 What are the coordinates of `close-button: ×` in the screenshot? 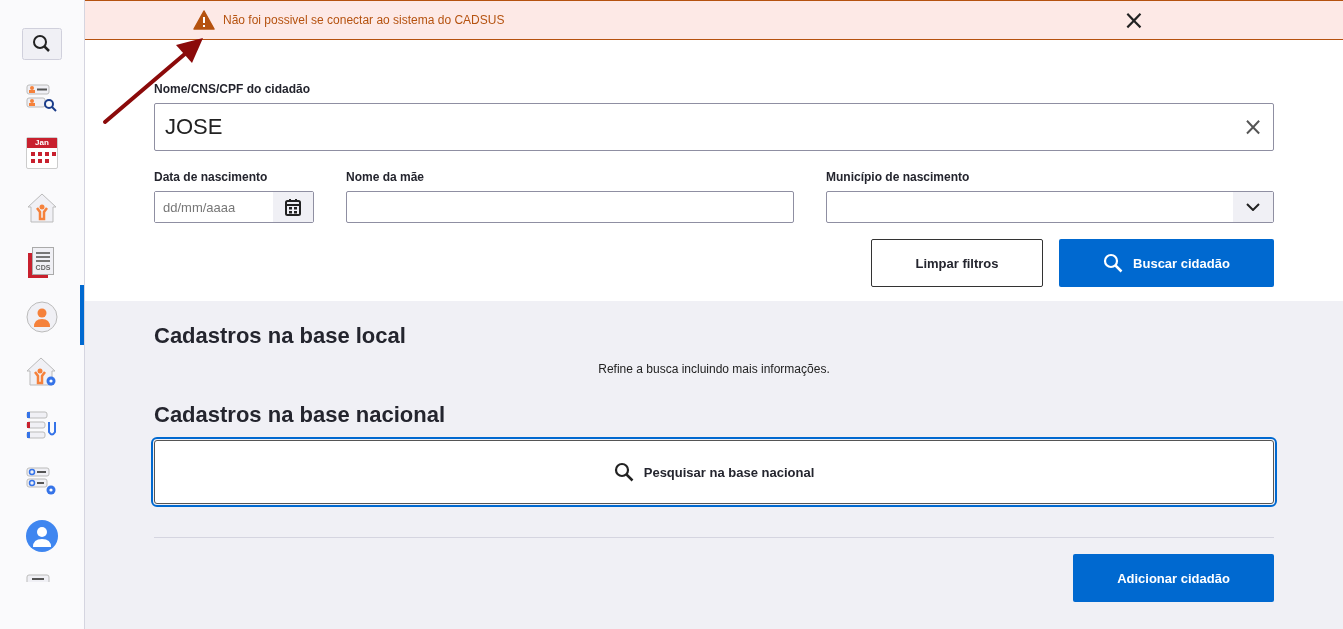 It's located at (1134, 20).